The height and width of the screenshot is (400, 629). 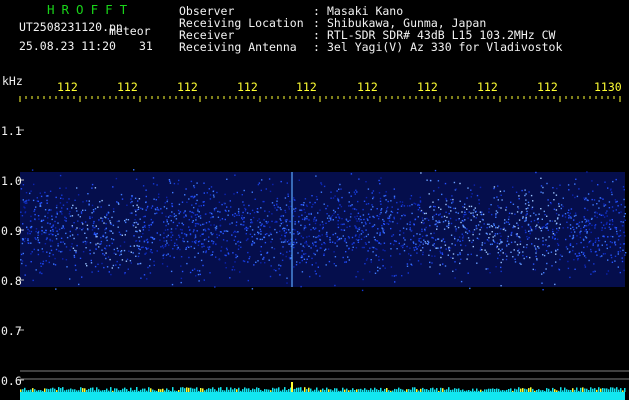 I want to click on baseline-fill, so click(x=322, y=396).